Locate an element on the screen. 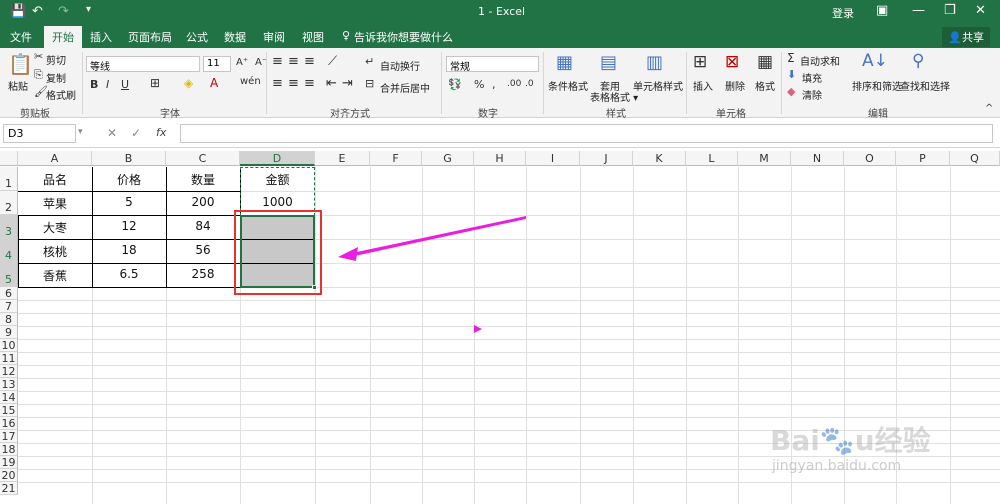 The width and height of the screenshot is (1000, 504). row-header: 13 is located at coordinates (9, 384).